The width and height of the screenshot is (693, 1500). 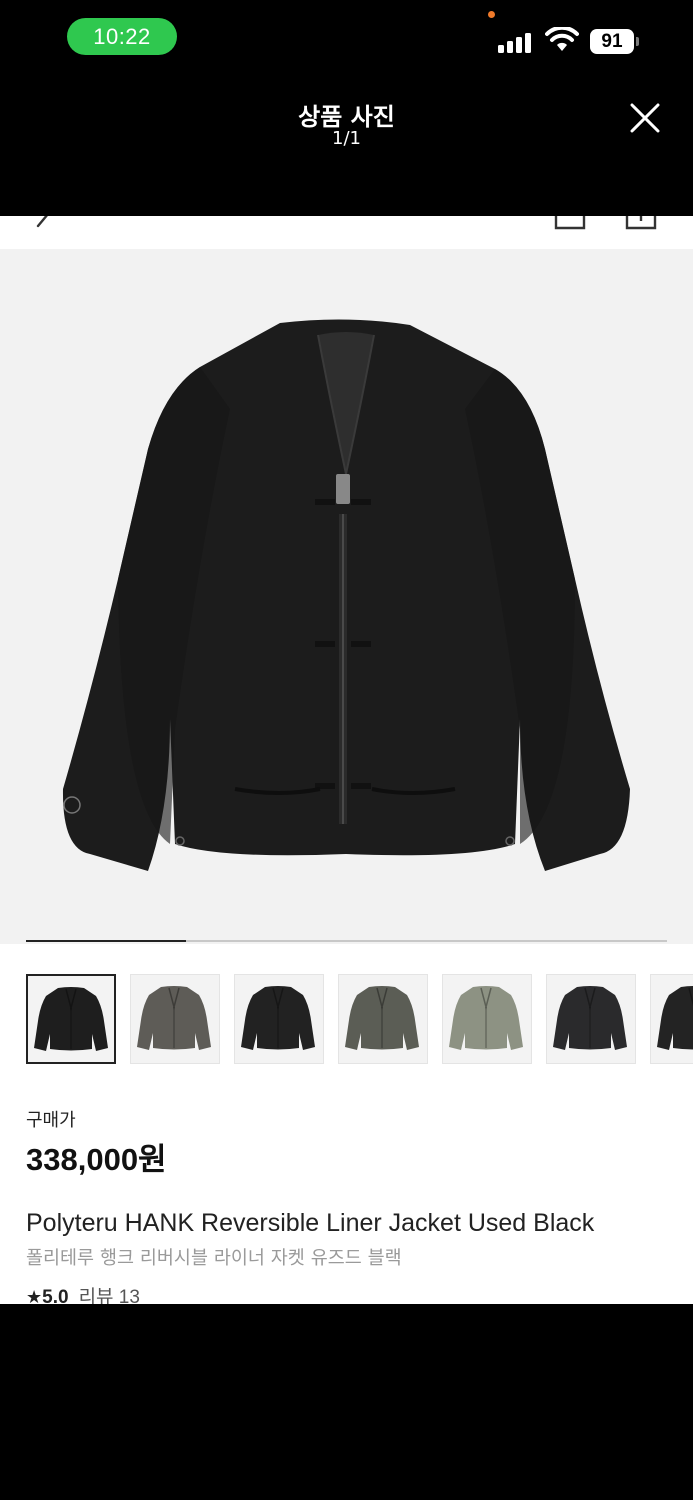 What do you see at coordinates (96, 1159) in the screenshot?
I see `product-price: 338,000원` at bounding box center [96, 1159].